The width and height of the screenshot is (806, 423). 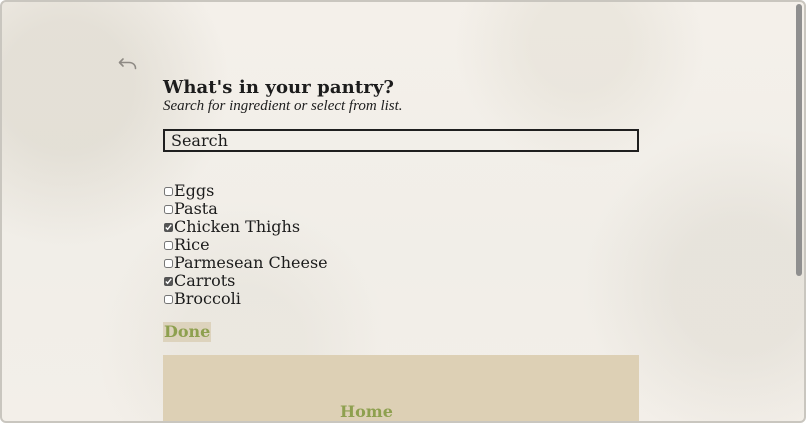 What do you see at coordinates (168, 263) in the screenshot?
I see `ingredient-checkbox-parmesean-cheese` at bounding box center [168, 263].